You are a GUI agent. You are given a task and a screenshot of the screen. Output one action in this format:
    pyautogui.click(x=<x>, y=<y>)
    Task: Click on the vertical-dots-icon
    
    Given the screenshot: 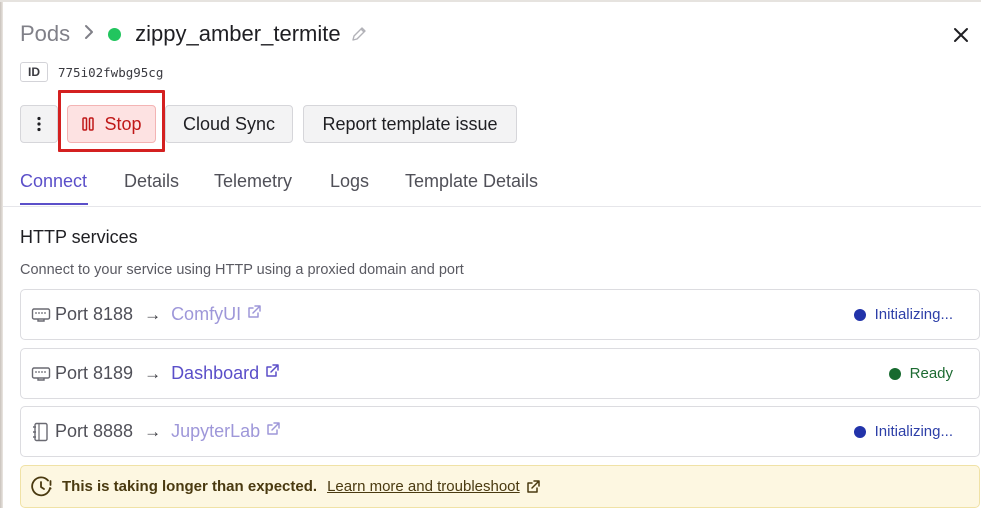 What is the action you would take?
    pyautogui.click(x=39, y=124)
    